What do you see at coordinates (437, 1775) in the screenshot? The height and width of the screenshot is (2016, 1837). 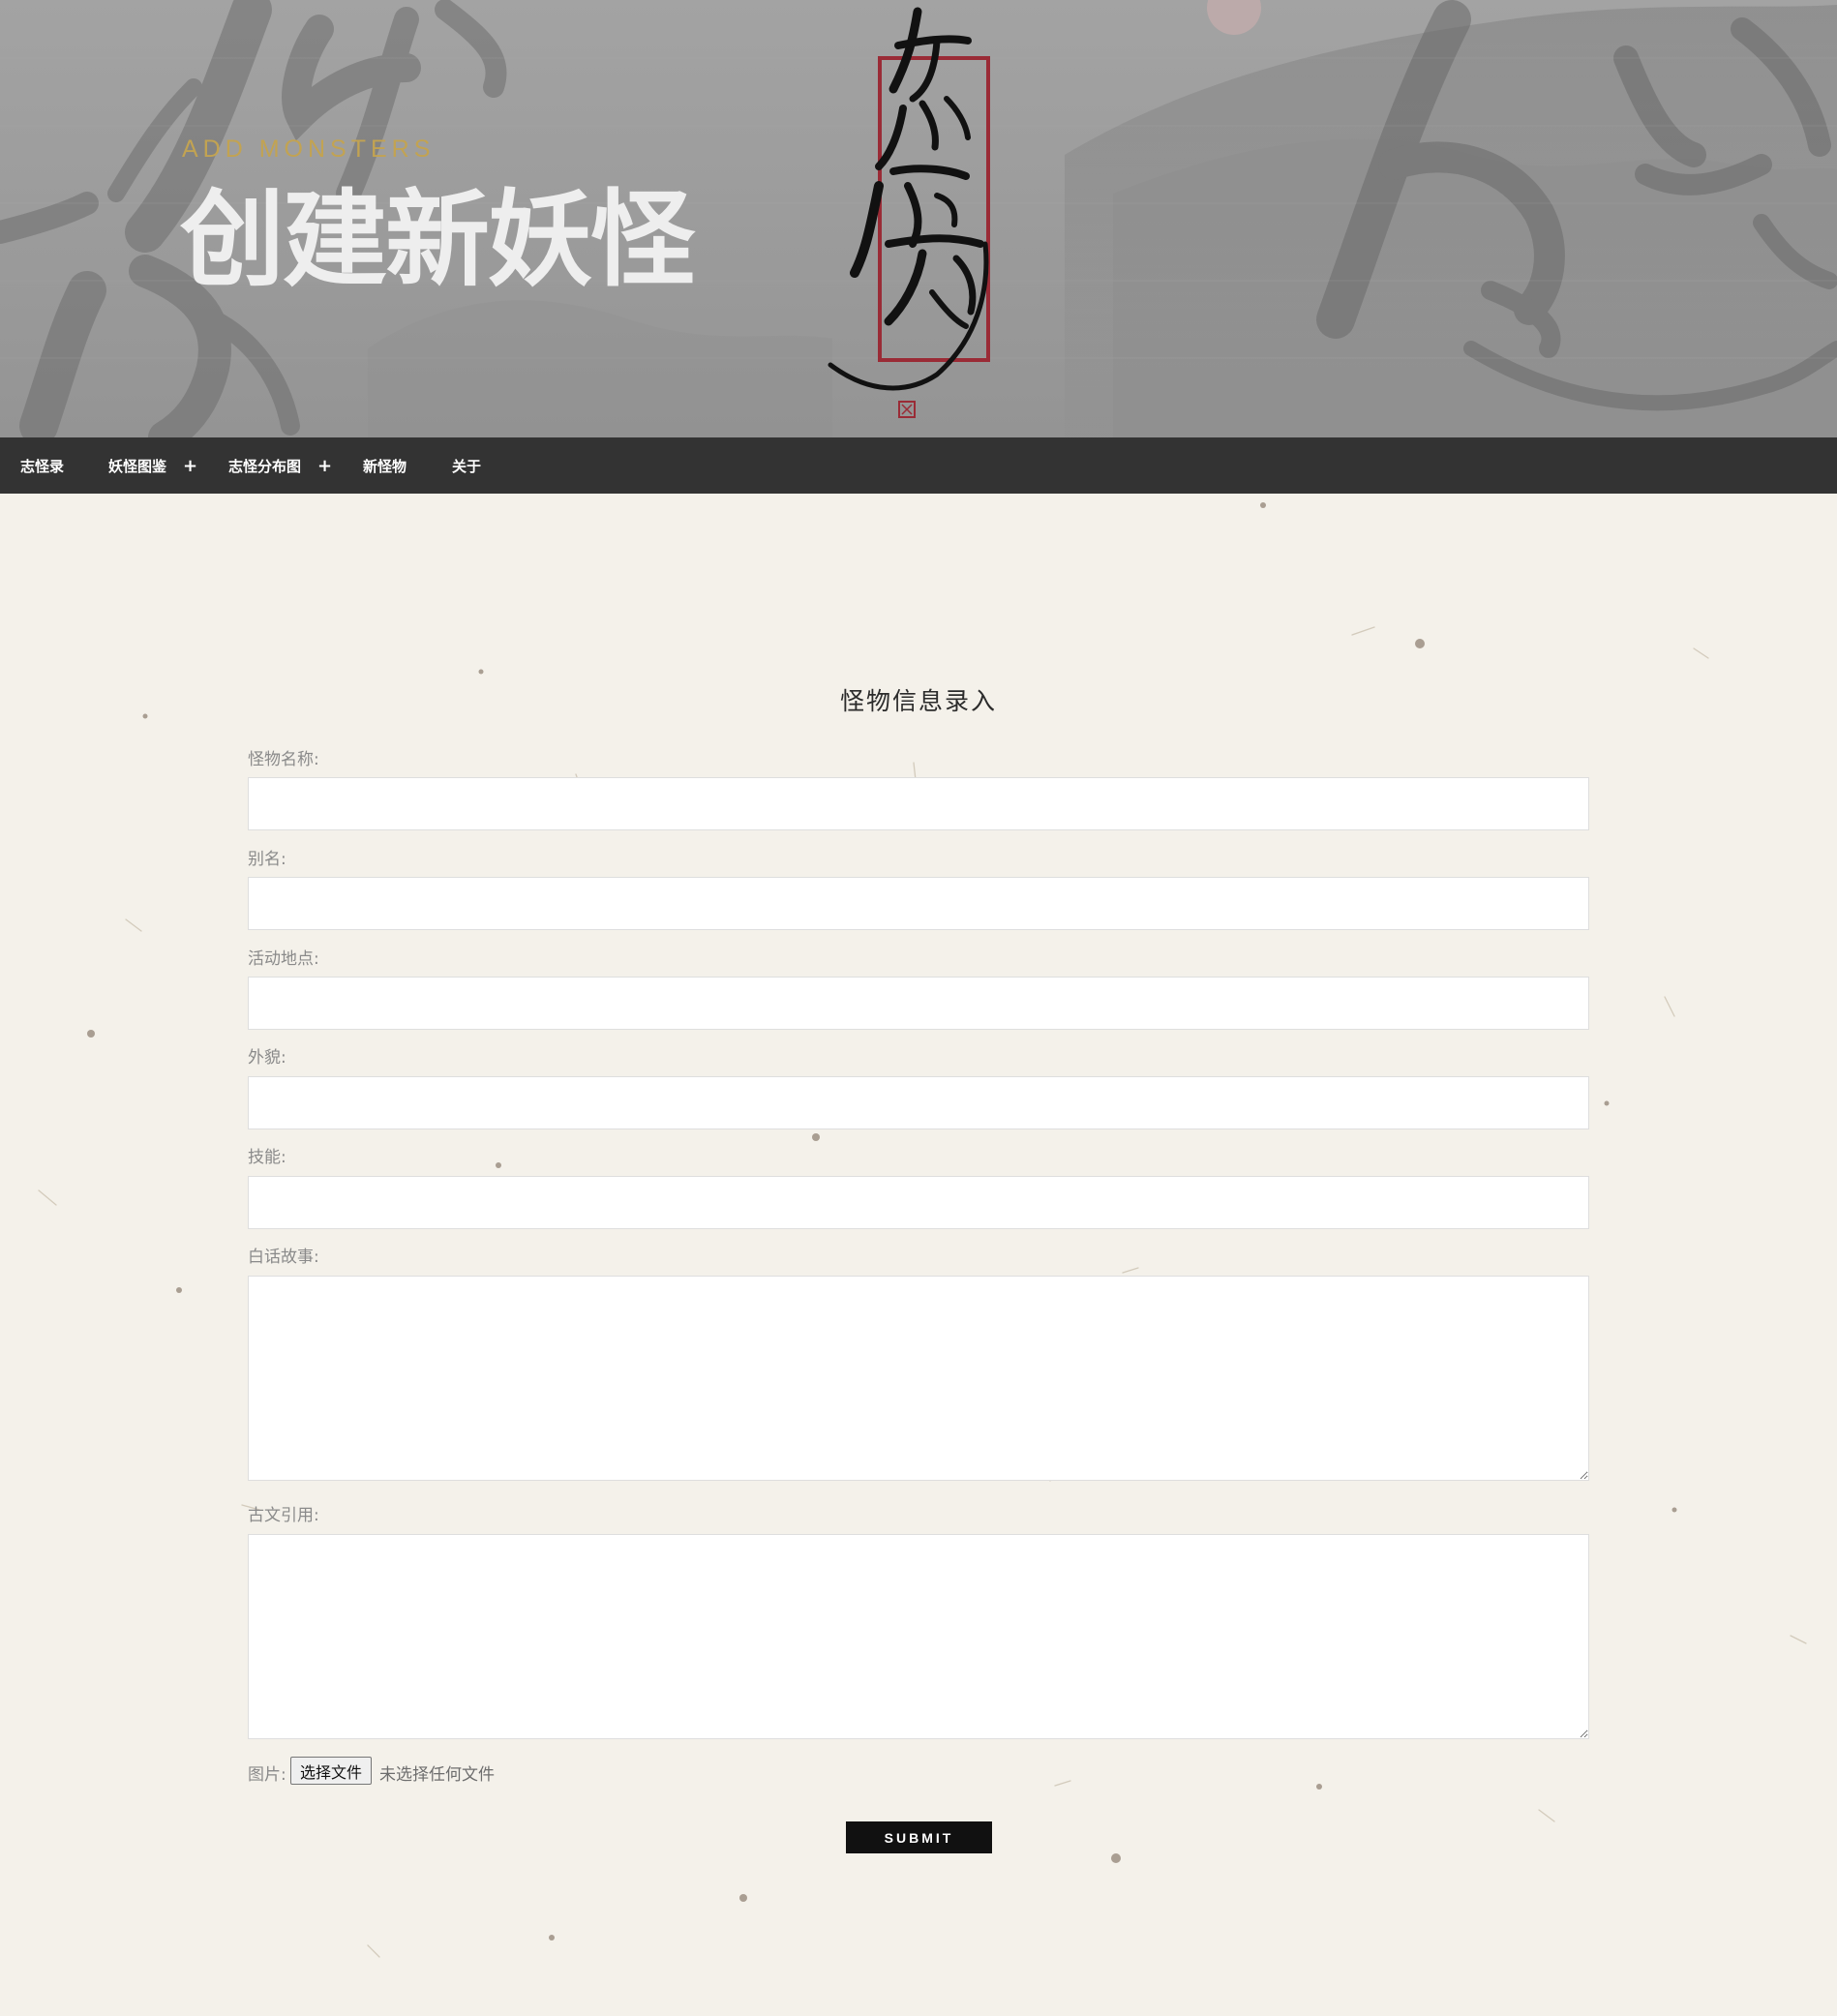 I see `file-status-text: 未选择任何文件` at bounding box center [437, 1775].